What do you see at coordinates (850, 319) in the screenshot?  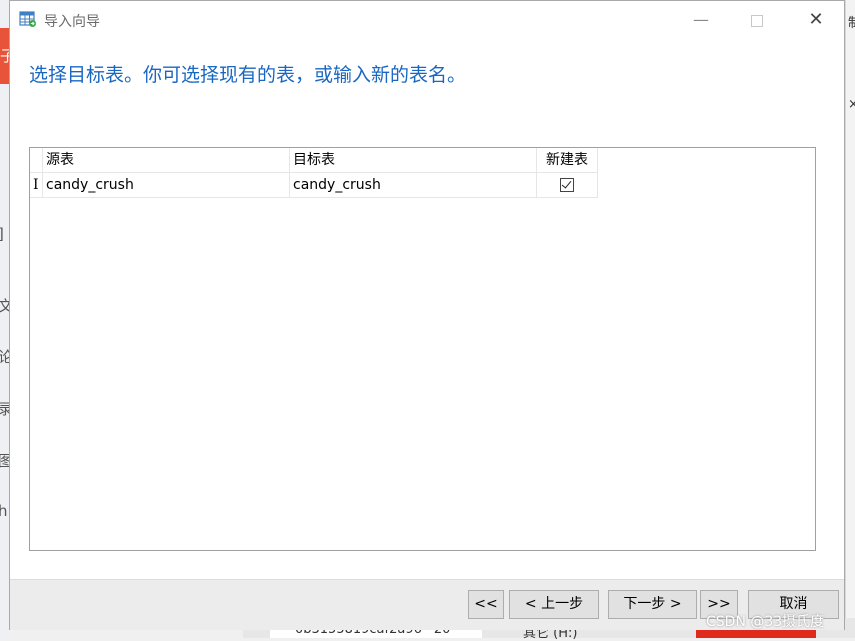 I see `background-app-right: 制 ×` at bounding box center [850, 319].